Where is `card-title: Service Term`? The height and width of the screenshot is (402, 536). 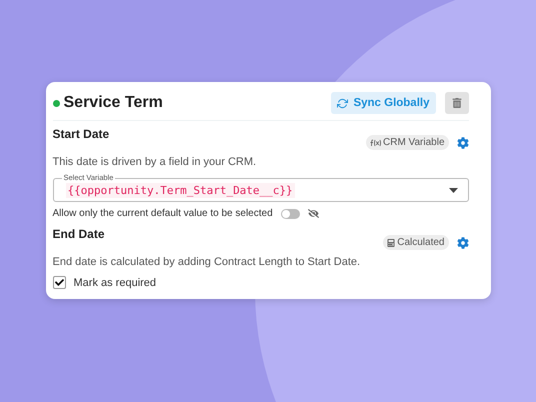
card-title: Service Term is located at coordinates (114, 103).